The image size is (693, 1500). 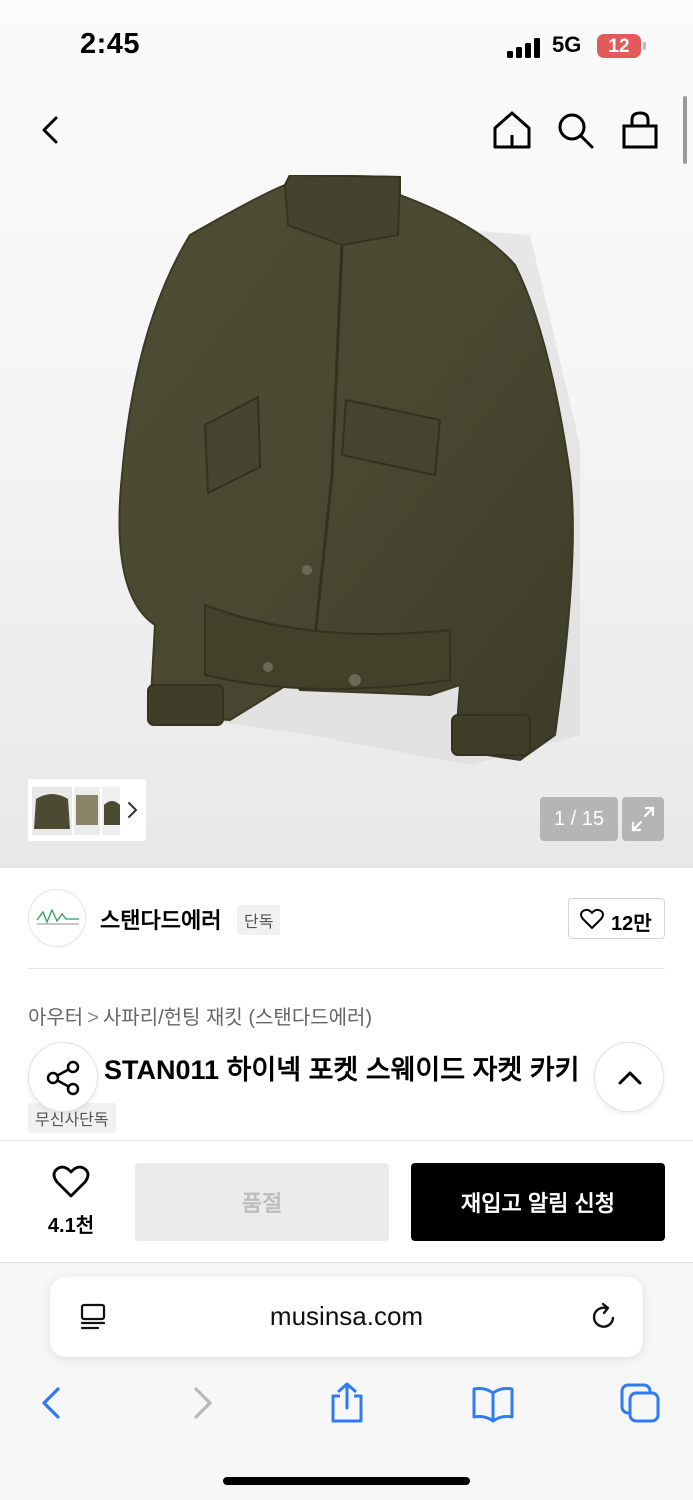 What do you see at coordinates (512, 130) in the screenshot?
I see `home-icon` at bounding box center [512, 130].